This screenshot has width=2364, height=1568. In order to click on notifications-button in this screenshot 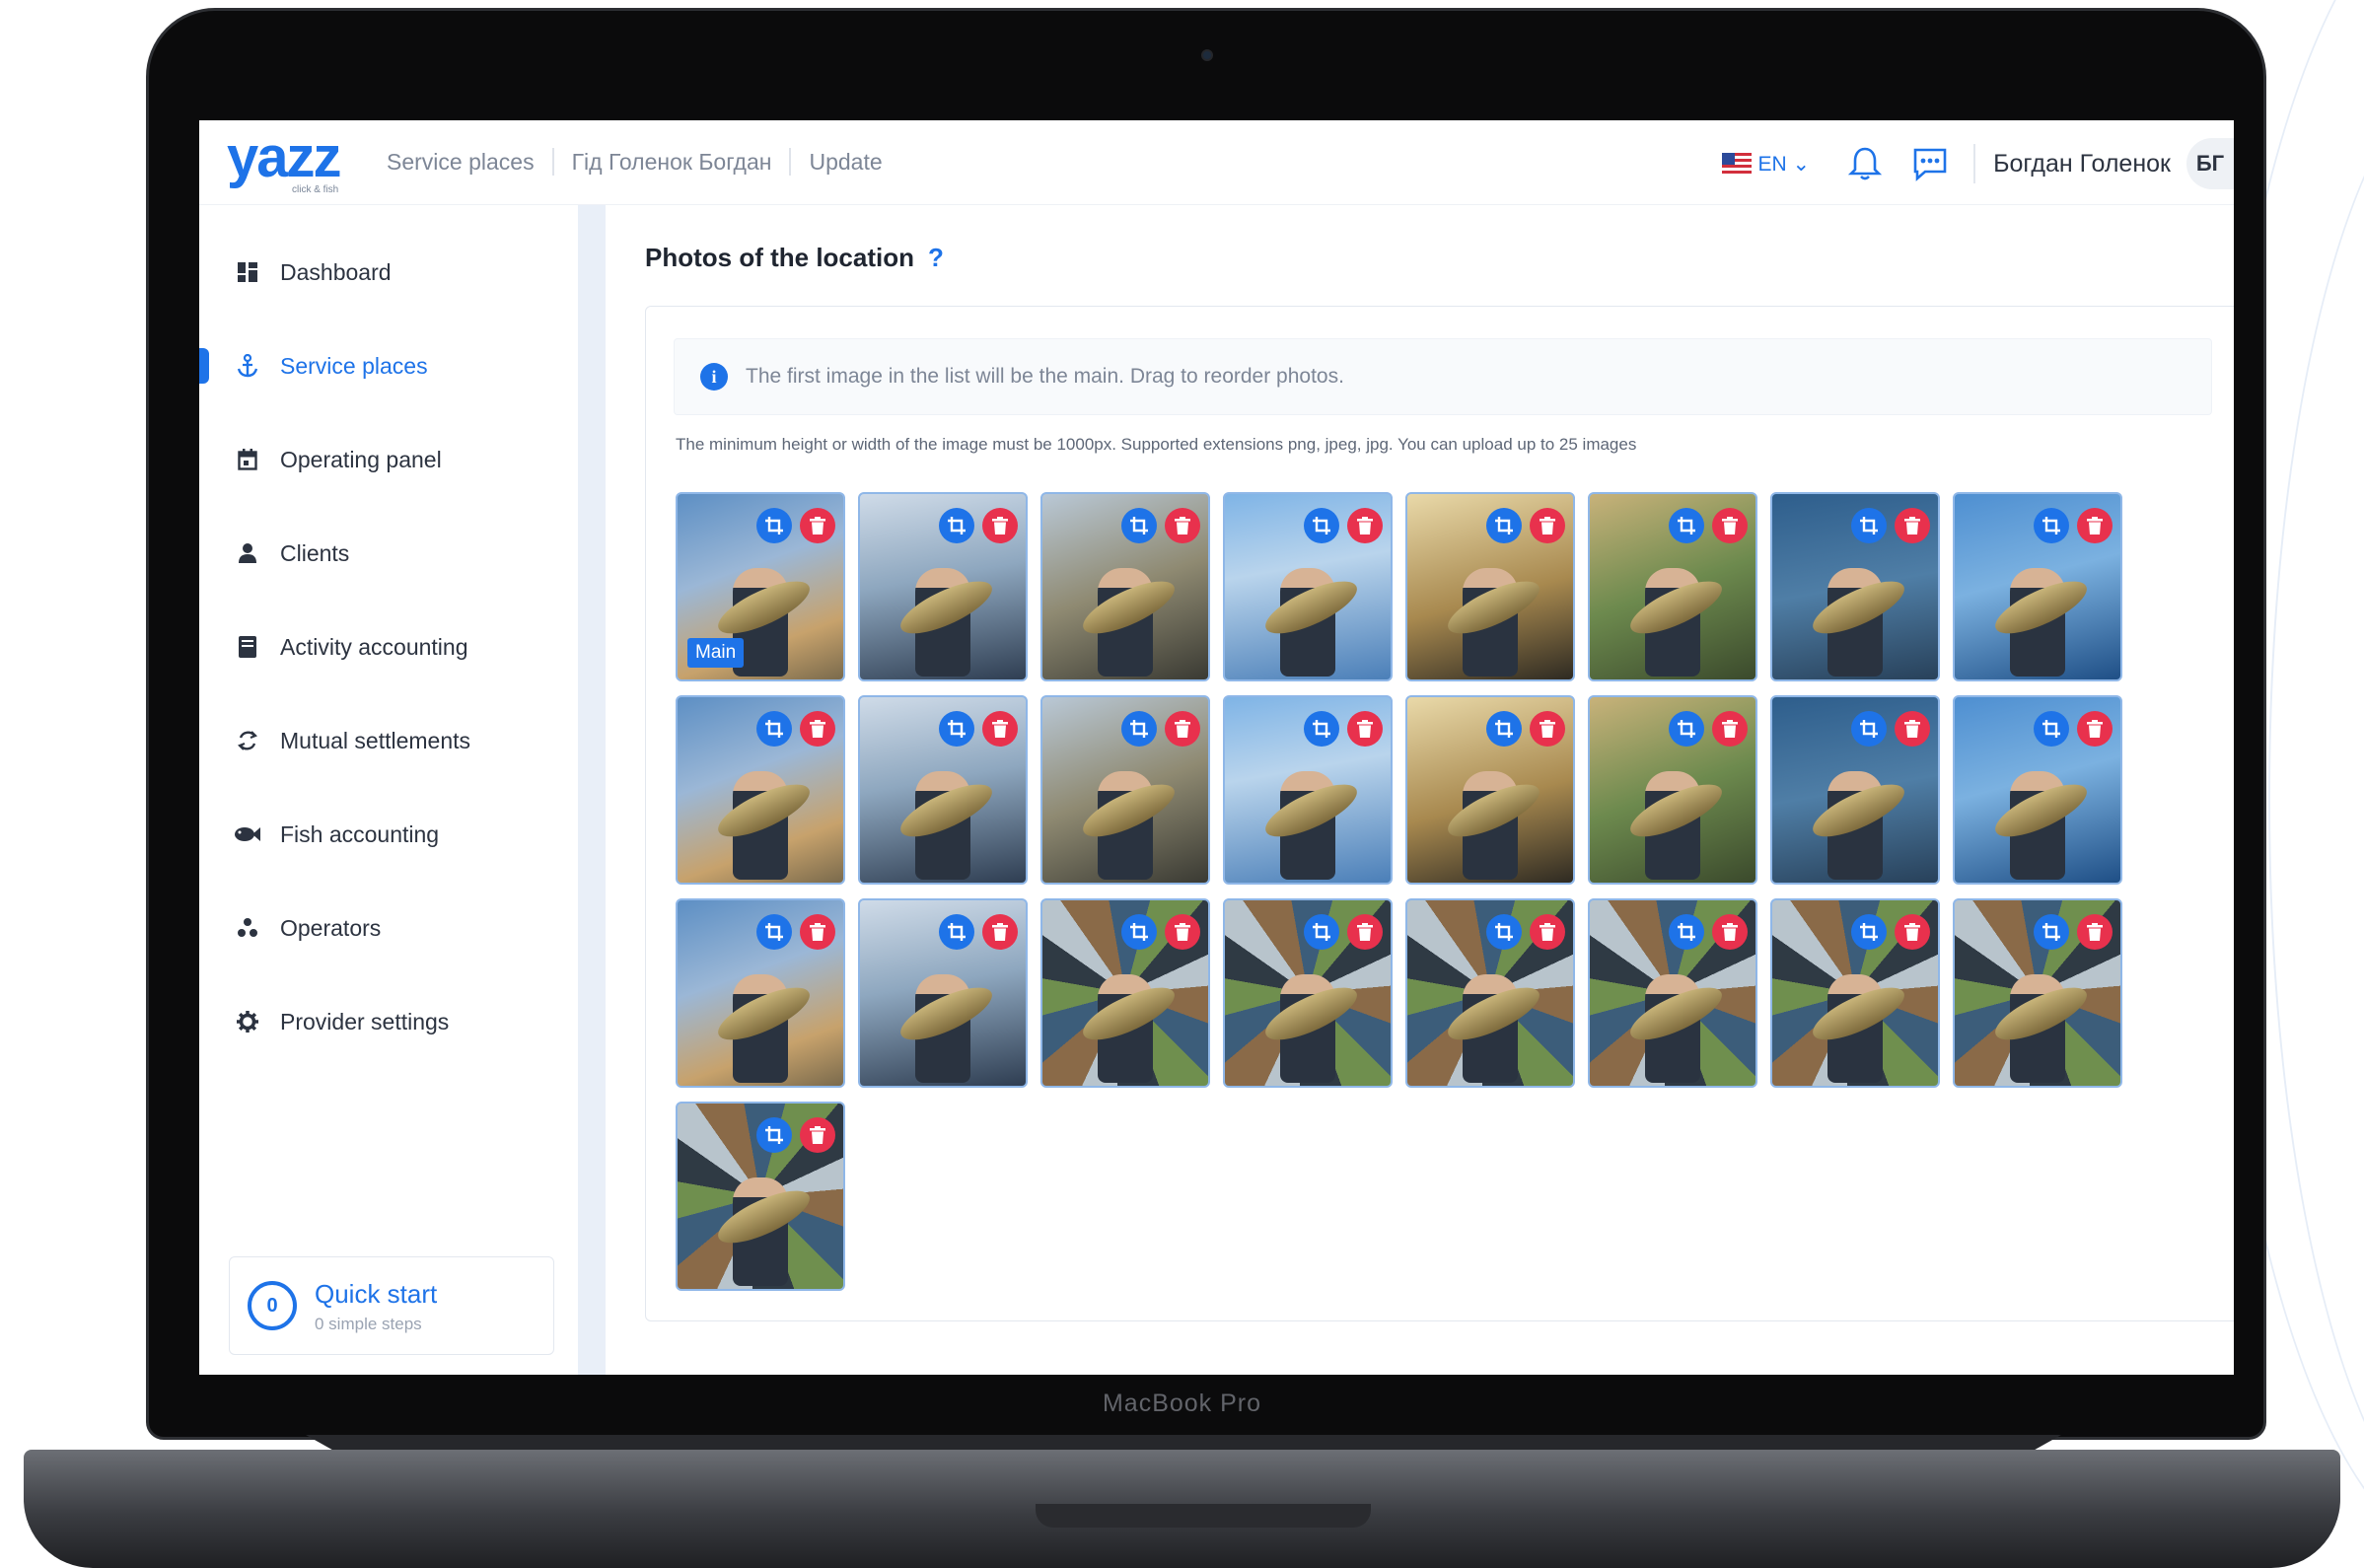, I will do `click(1865, 163)`.